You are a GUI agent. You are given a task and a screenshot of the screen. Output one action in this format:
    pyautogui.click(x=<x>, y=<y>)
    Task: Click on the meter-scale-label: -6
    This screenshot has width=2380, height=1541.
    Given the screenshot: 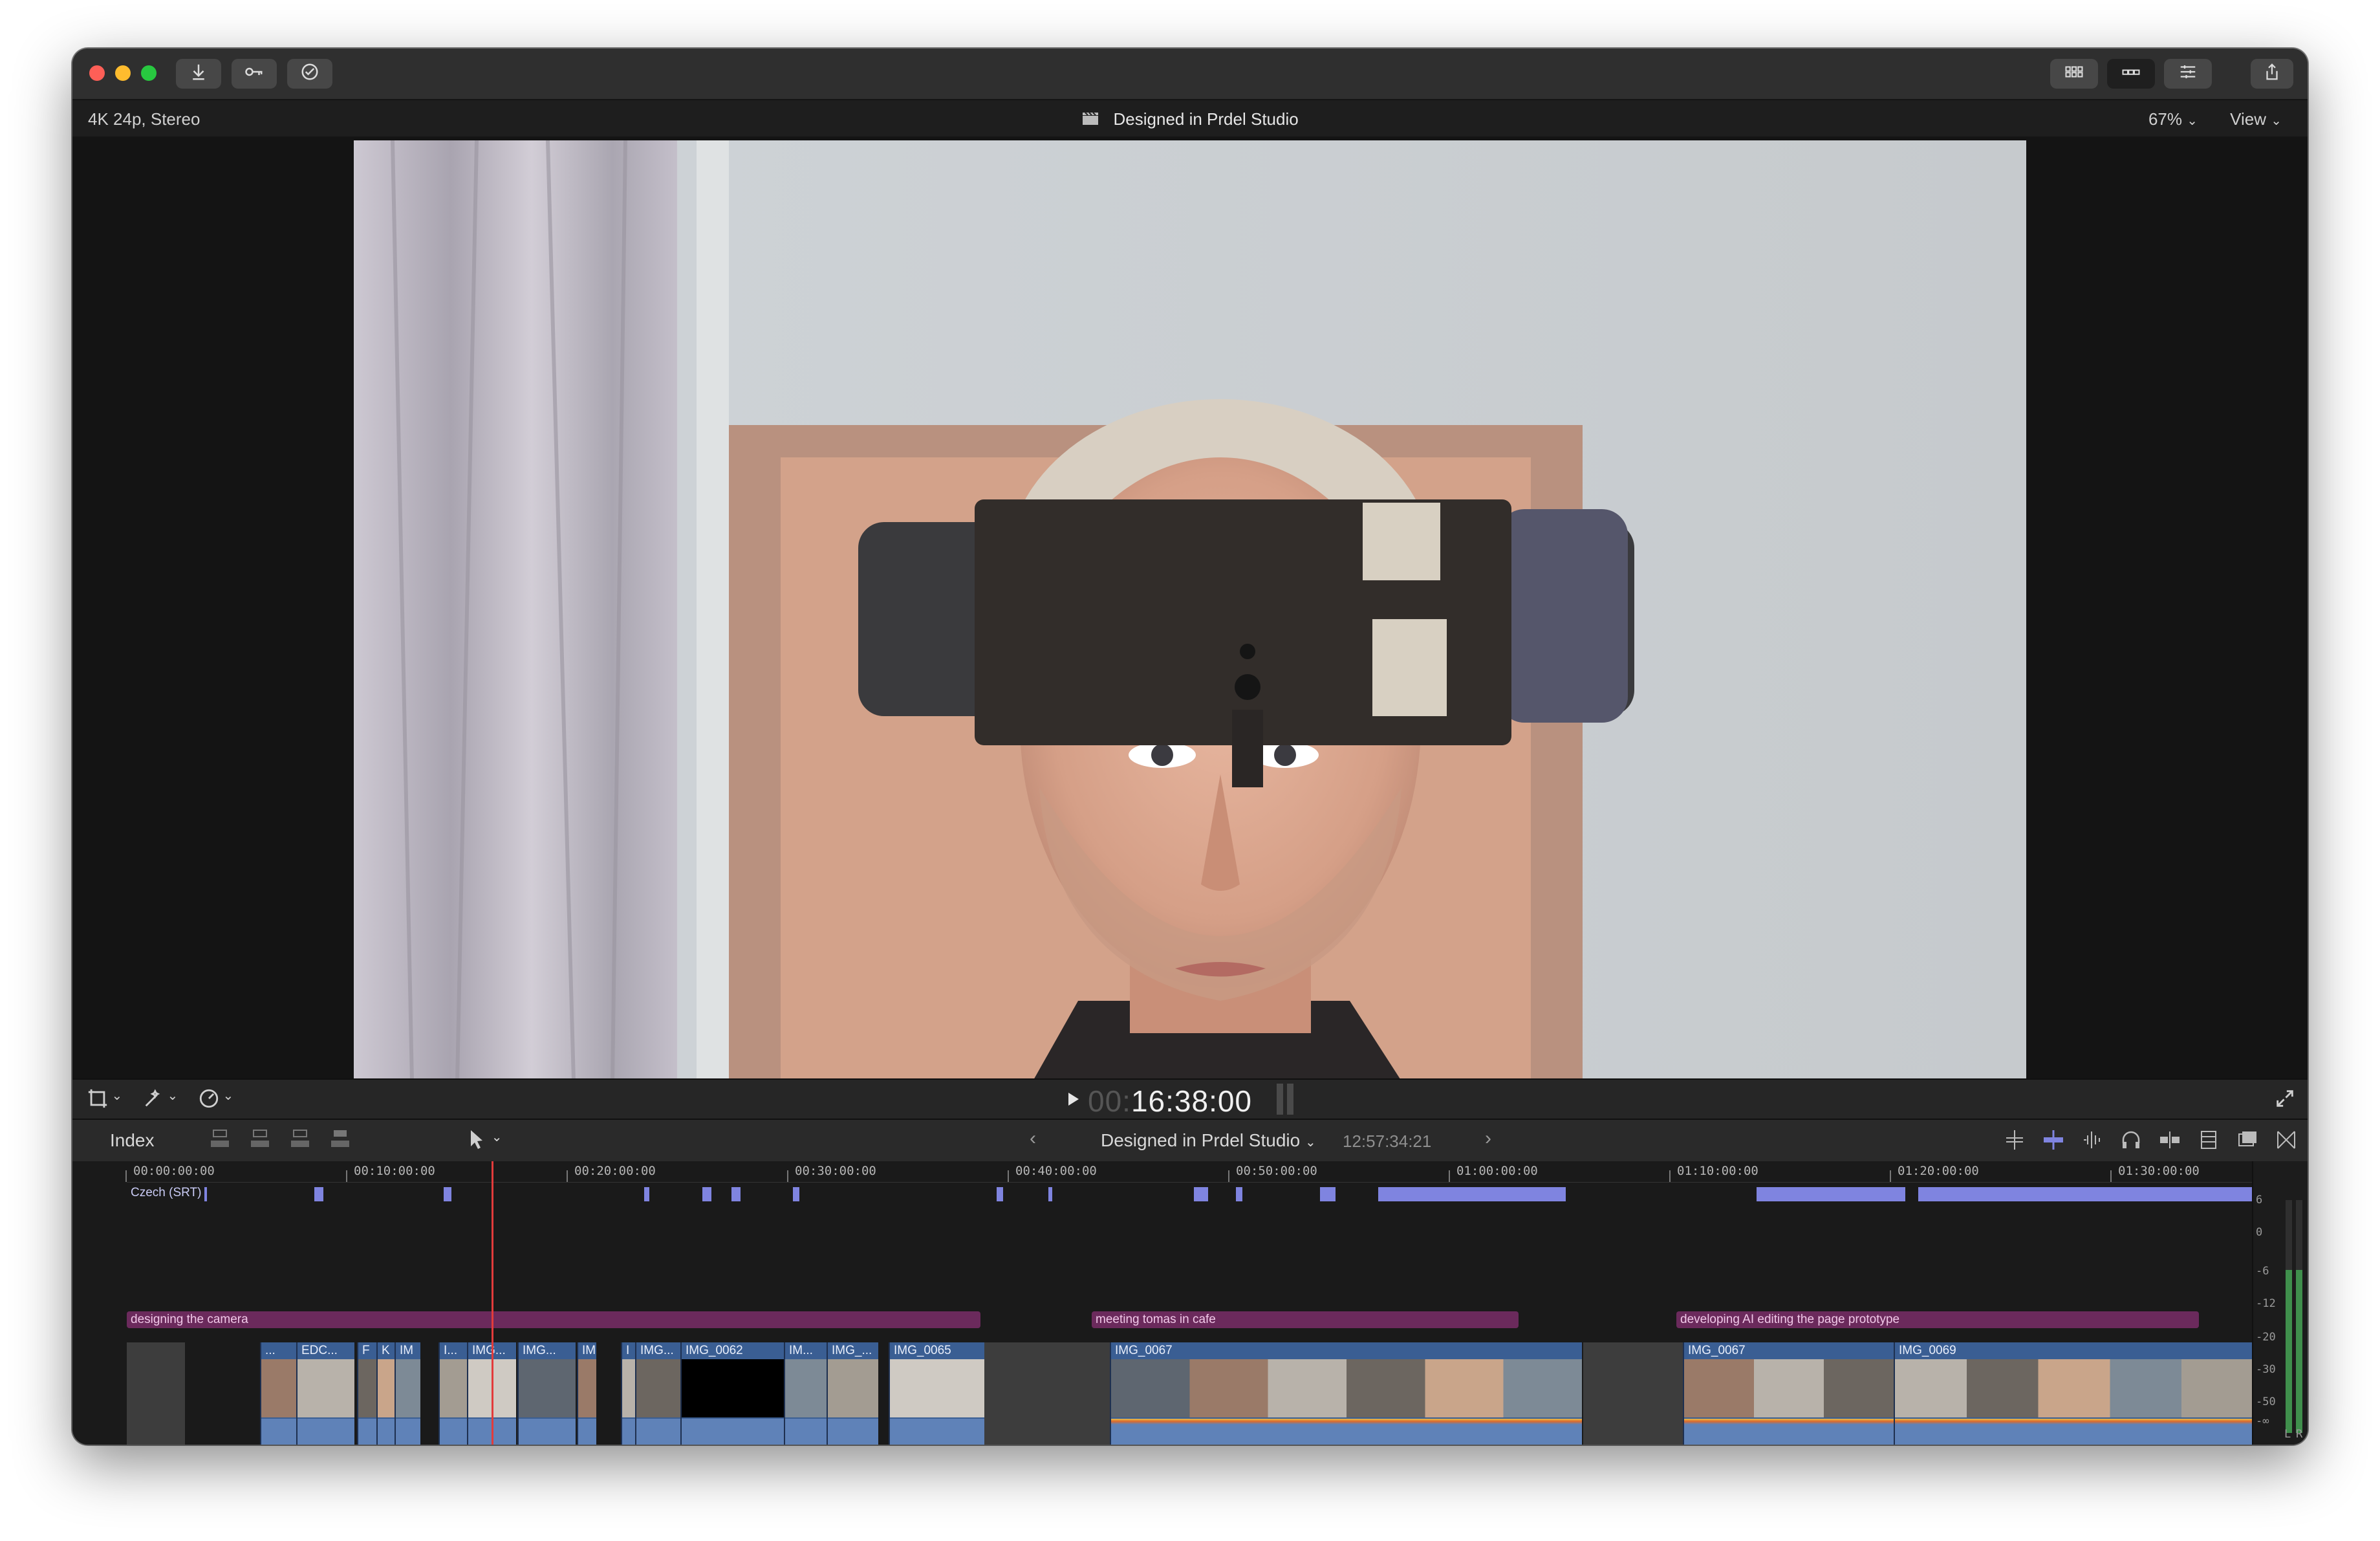 What is the action you would take?
    pyautogui.click(x=2262, y=1271)
    